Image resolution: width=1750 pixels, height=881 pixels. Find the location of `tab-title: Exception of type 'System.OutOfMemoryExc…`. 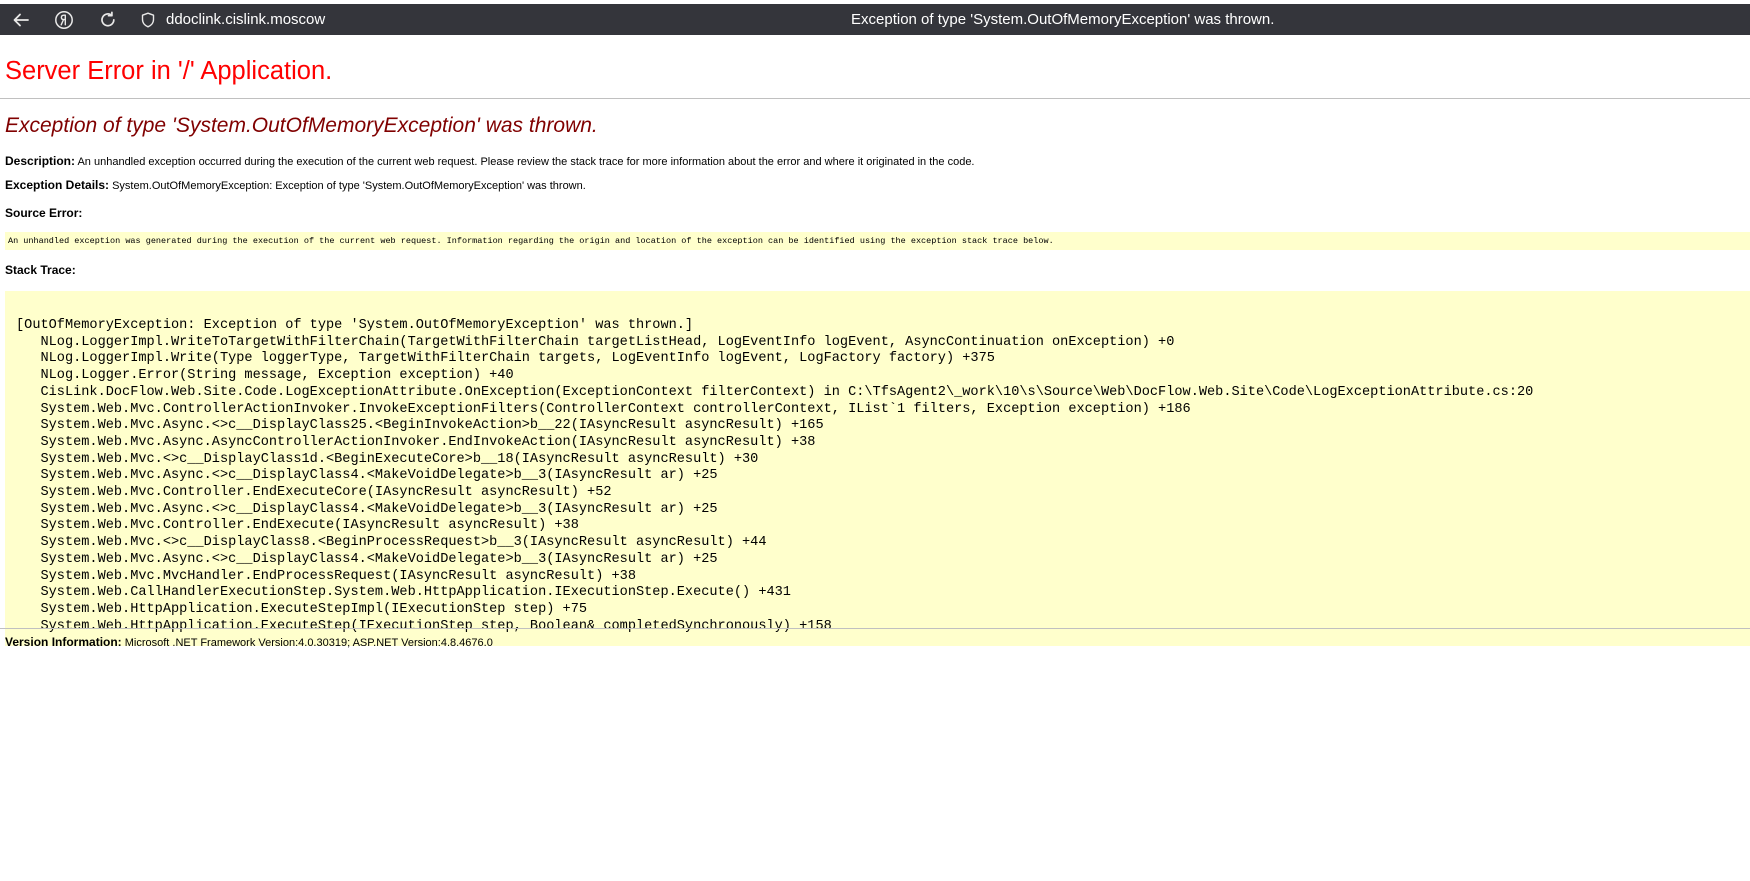

tab-title: Exception of type 'System.OutOfMemoryExc… is located at coordinates (1063, 19).